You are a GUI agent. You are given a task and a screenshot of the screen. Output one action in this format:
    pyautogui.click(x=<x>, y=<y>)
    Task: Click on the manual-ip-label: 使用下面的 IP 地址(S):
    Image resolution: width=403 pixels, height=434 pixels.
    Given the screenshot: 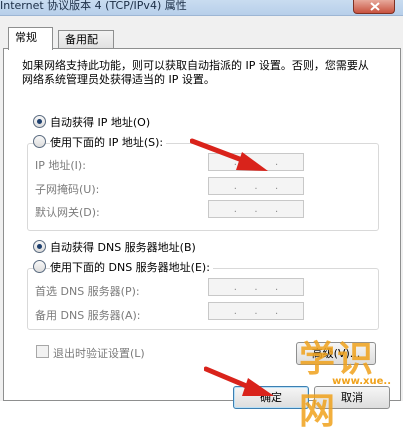 What is the action you would take?
    pyautogui.click(x=108, y=142)
    